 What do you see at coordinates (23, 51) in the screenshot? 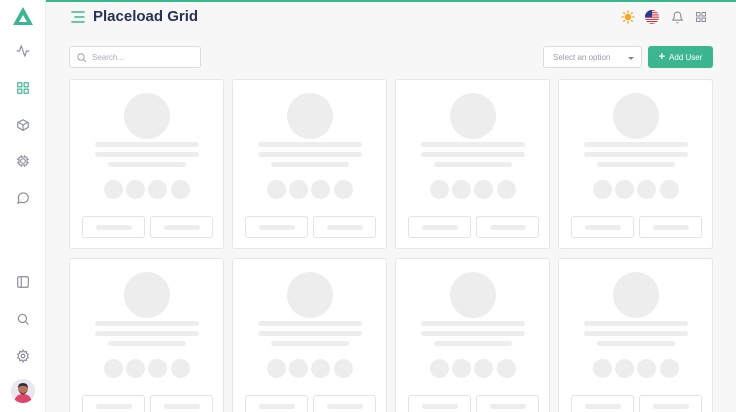
I see `activity-icon` at bounding box center [23, 51].